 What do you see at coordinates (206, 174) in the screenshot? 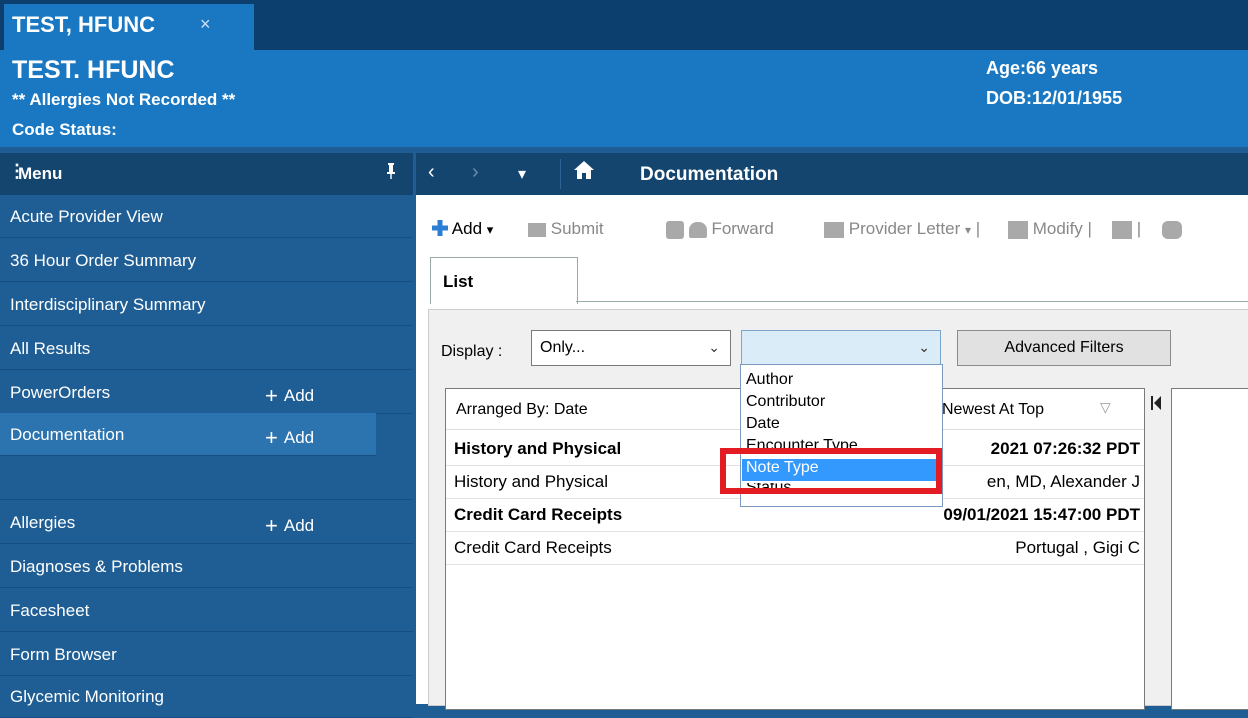
I see `menu-header: ⋮ Menu` at bounding box center [206, 174].